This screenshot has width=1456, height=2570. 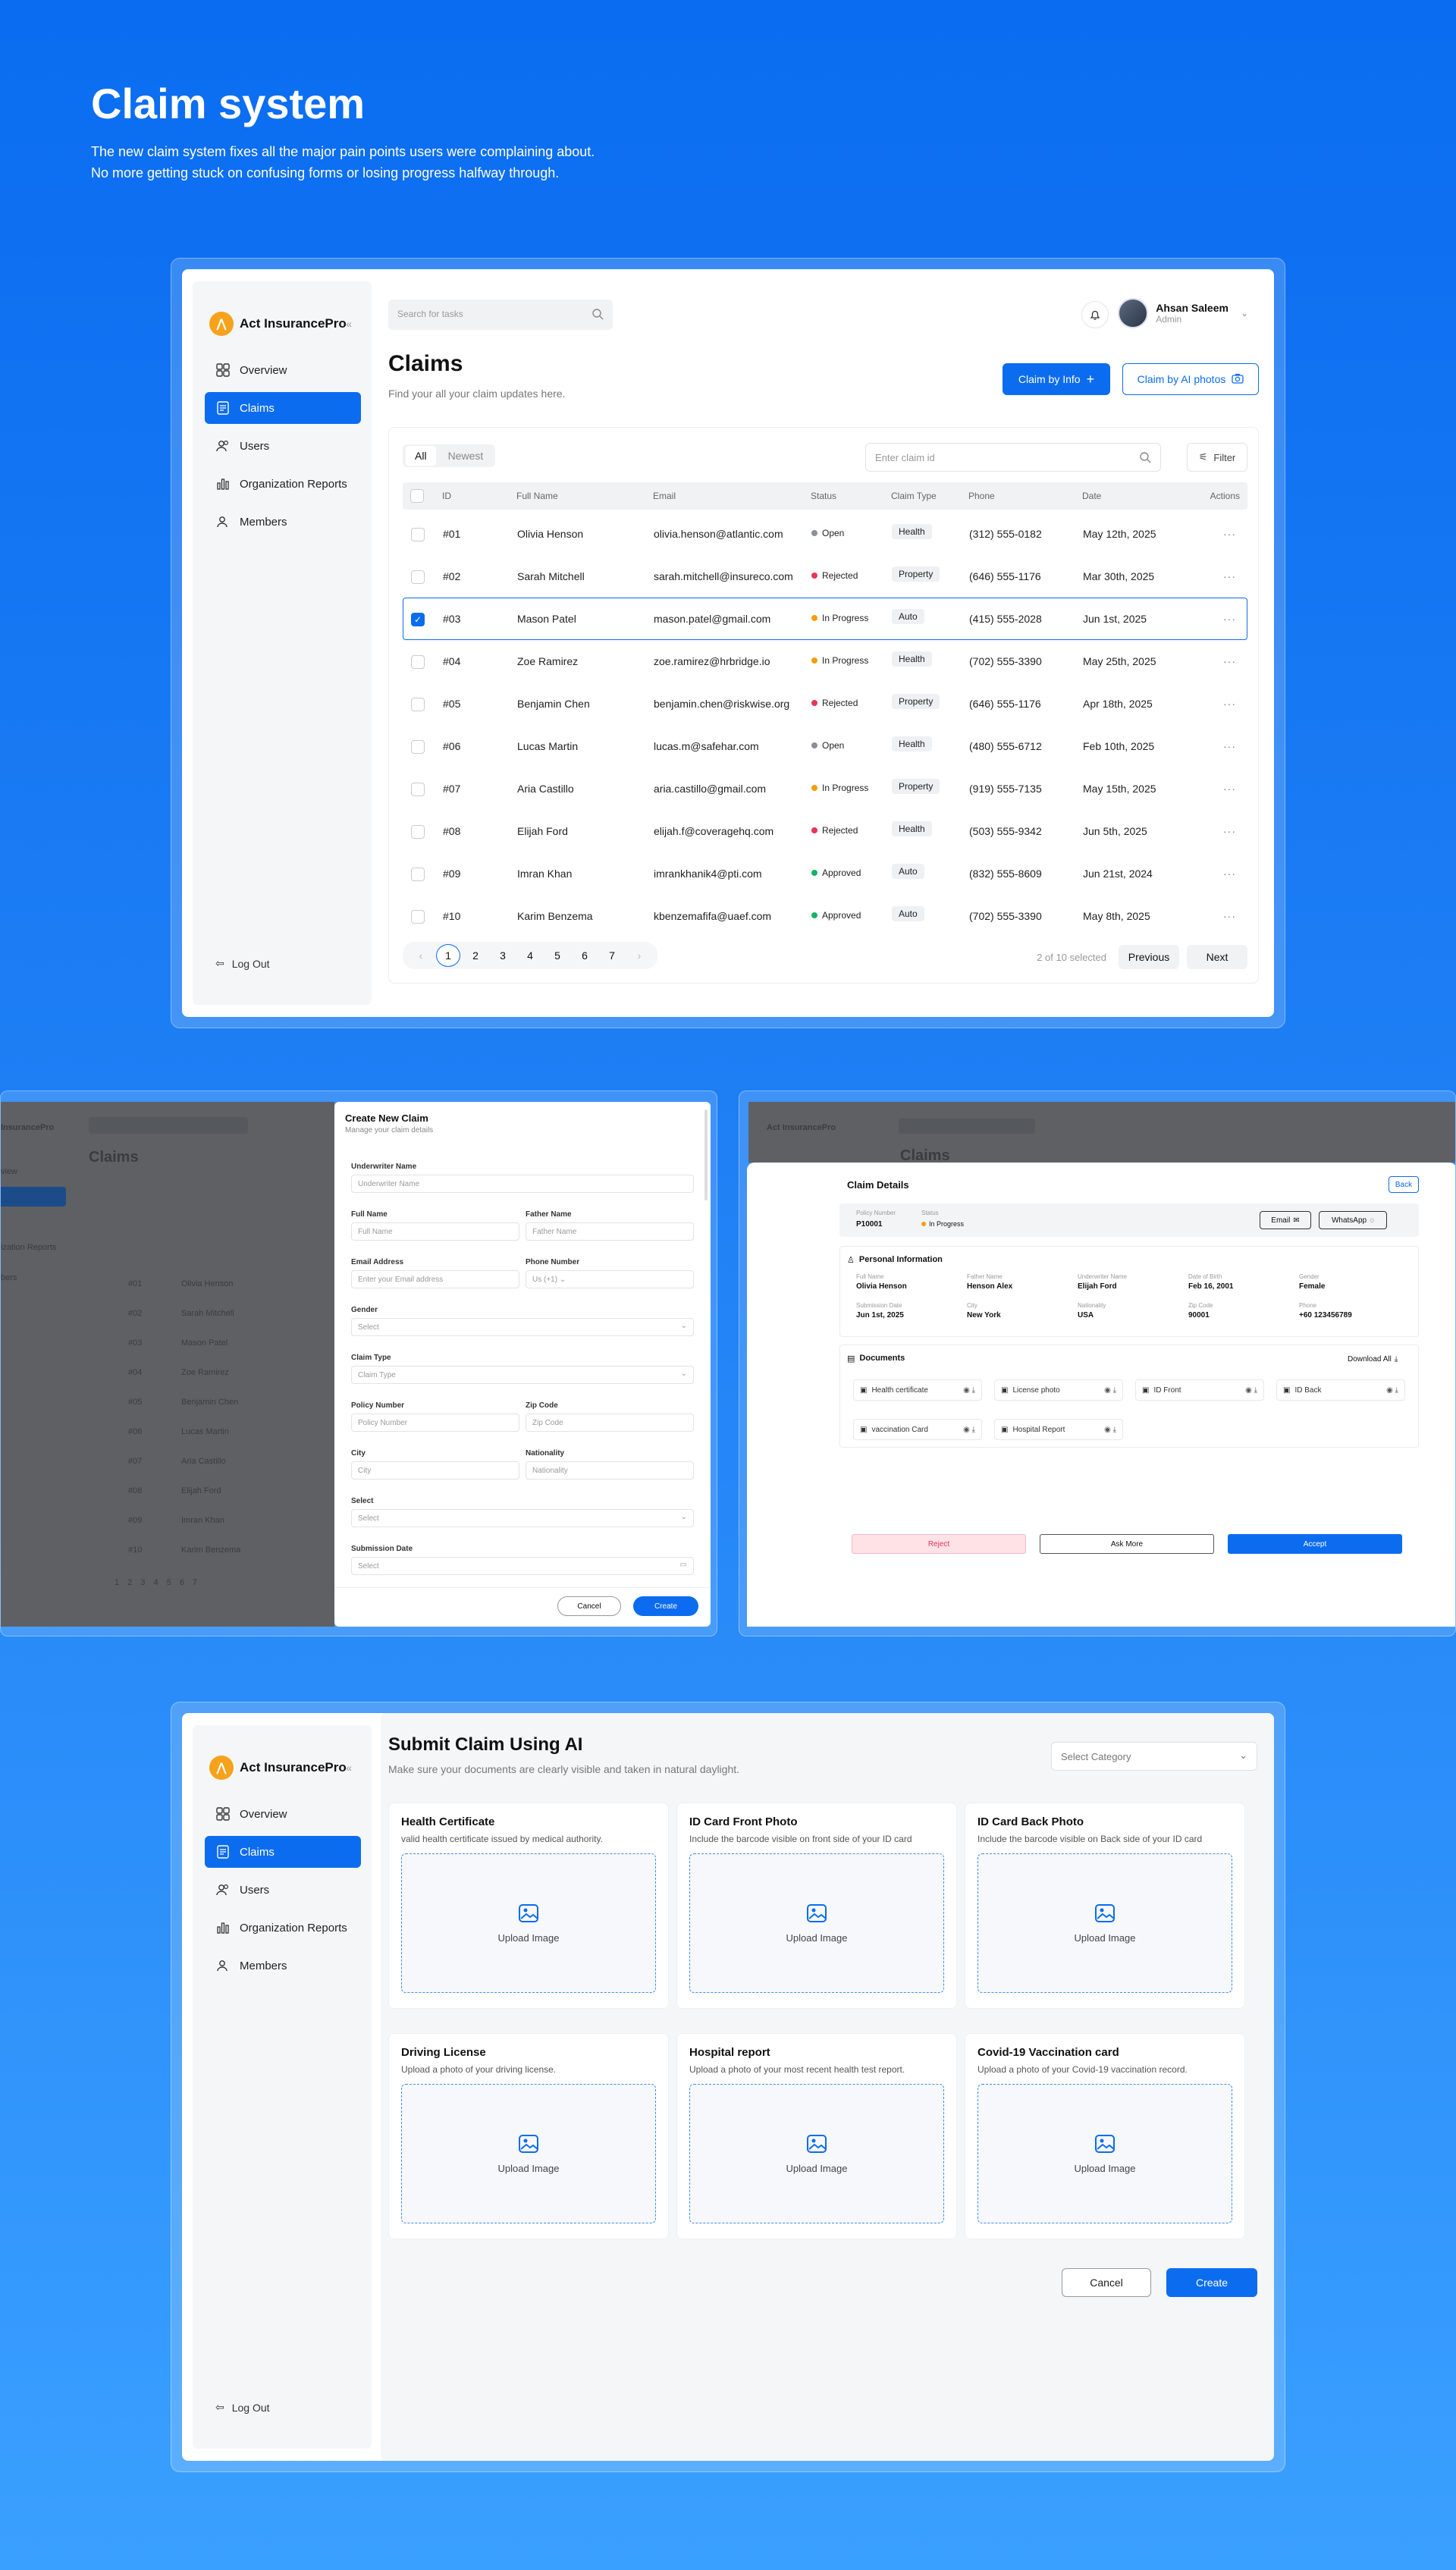 What do you see at coordinates (1013, 458) in the screenshot?
I see `claim-id-input: Enter claim id` at bounding box center [1013, 458].